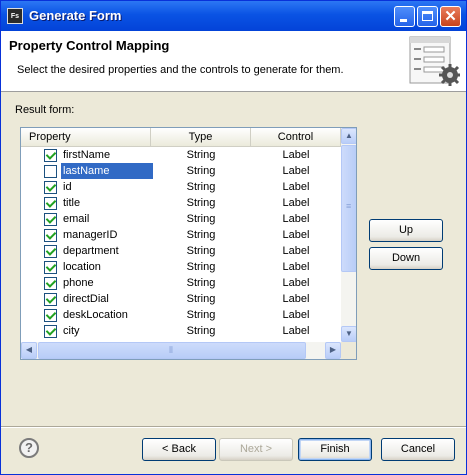  I want to click on help-icon: ?, so click(29, 448).